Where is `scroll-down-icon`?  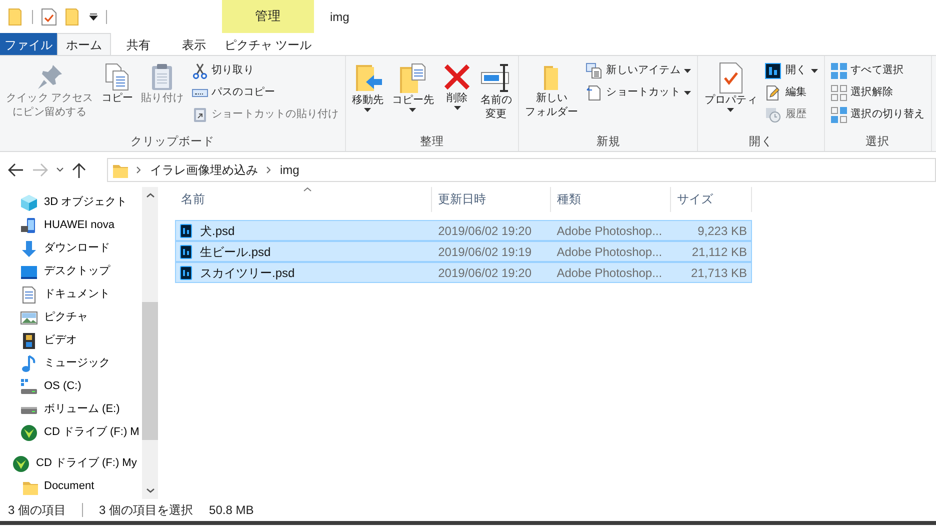
scroll-down-icon is located at coordinates (150, 490).